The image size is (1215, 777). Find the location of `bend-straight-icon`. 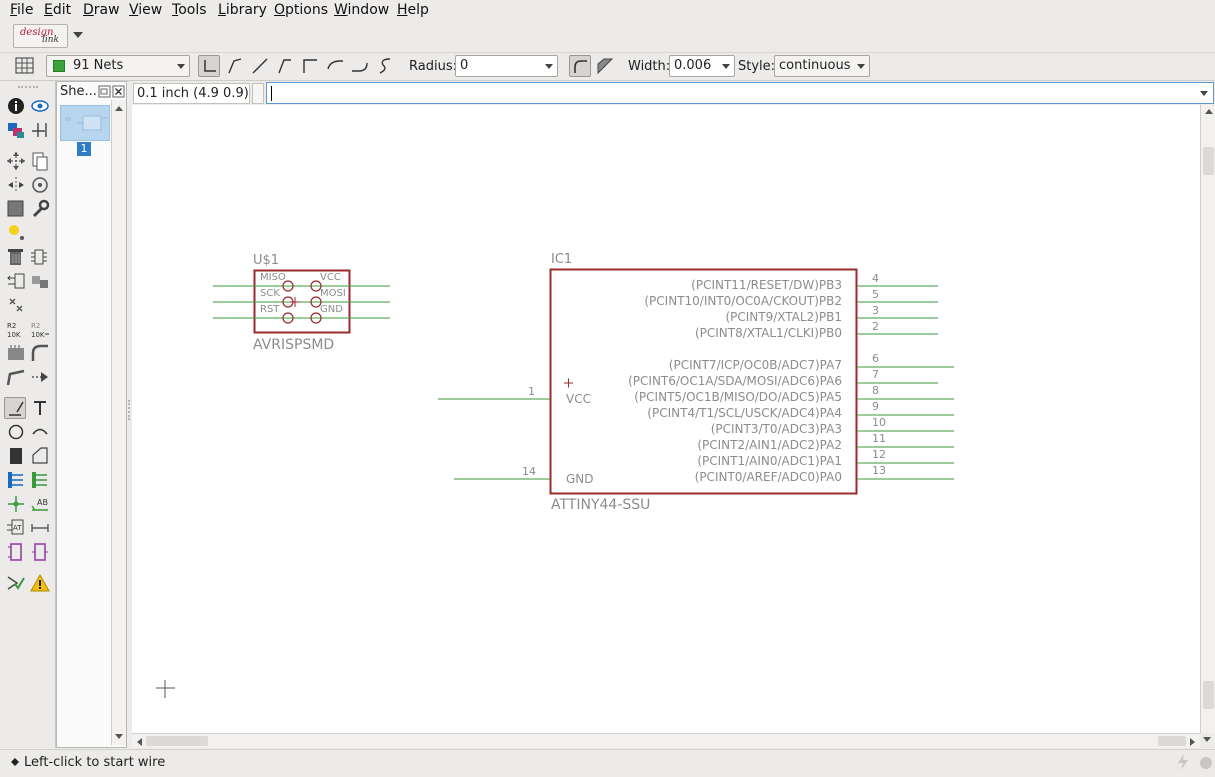

bend-straight-icon is located at coordinates (260, 66).